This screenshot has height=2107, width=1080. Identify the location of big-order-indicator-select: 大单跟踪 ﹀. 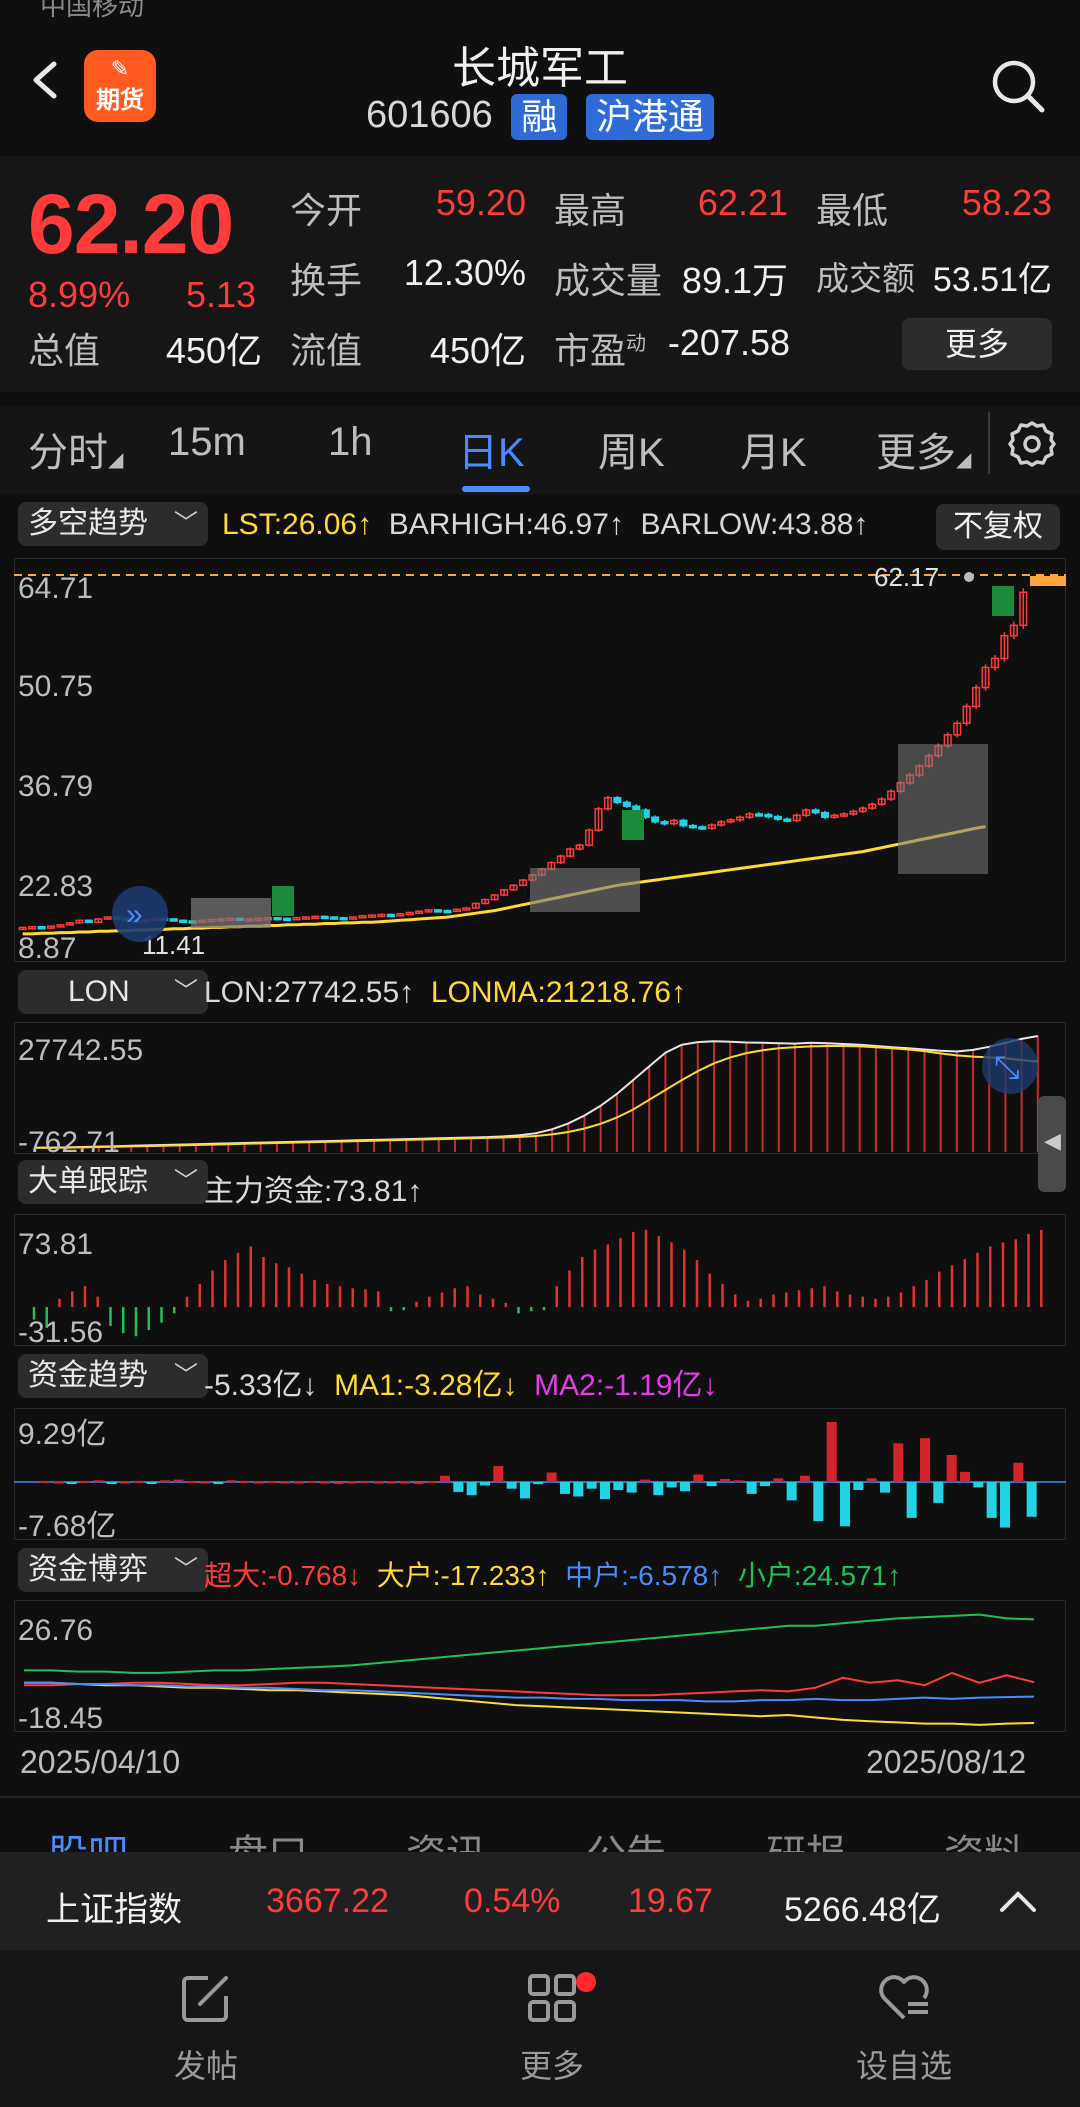
(113, 1182).